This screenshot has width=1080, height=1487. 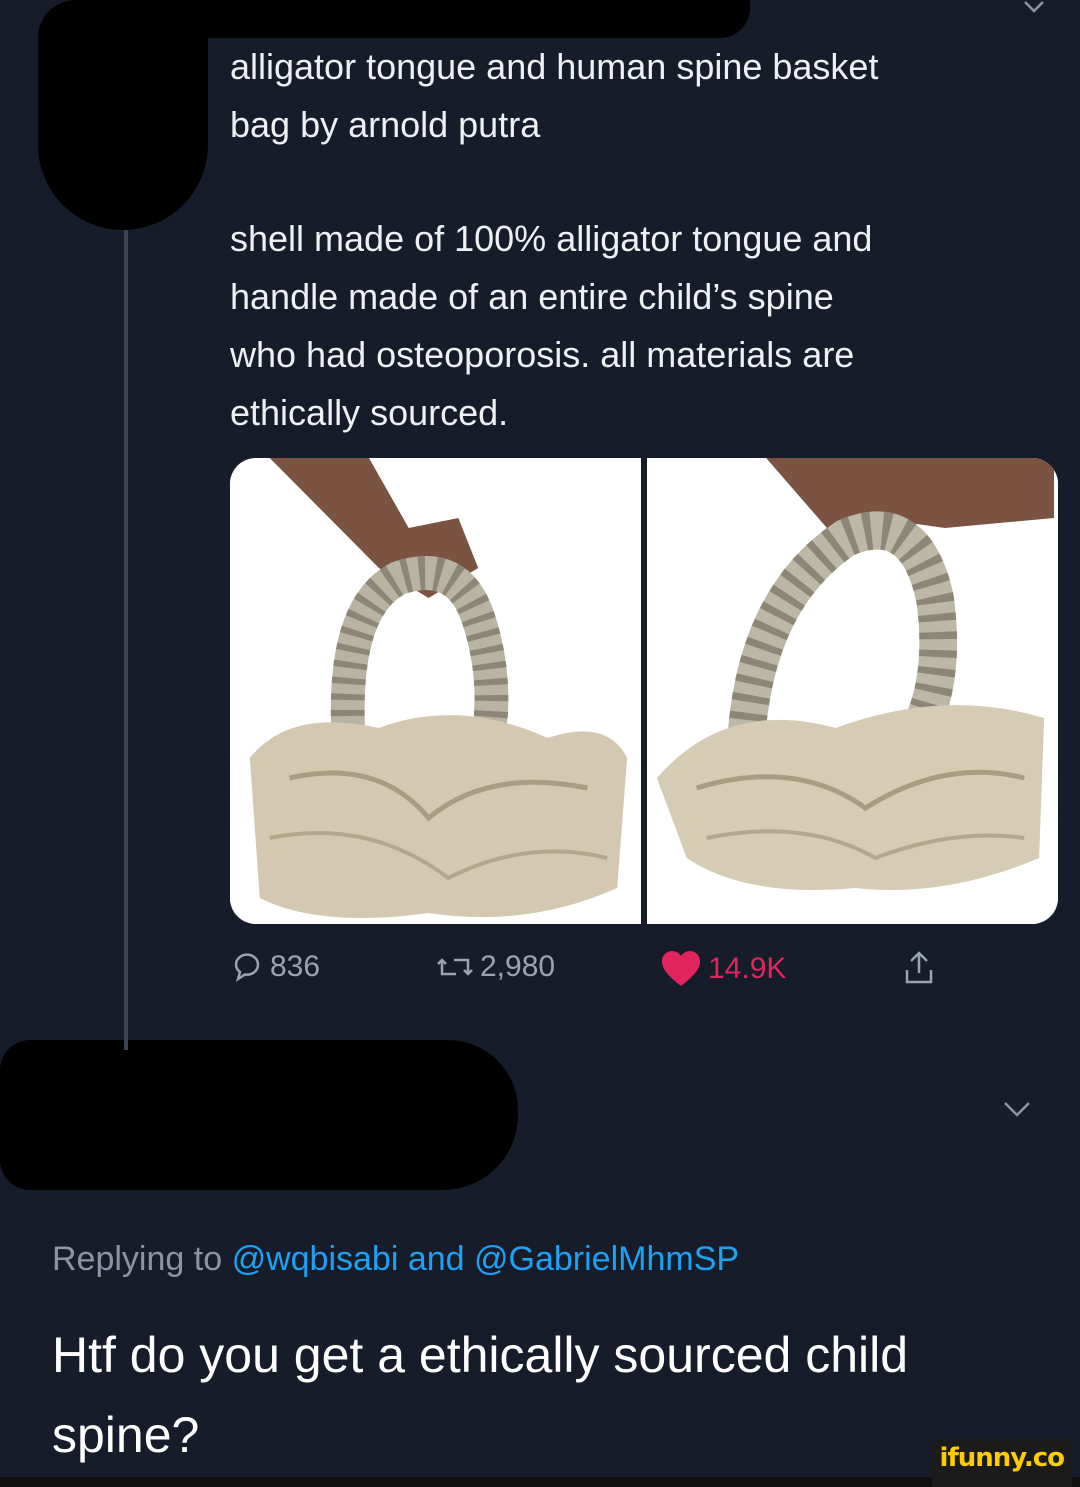 I want to click on retweet-button: 2,980, so click(x=495, y=967).